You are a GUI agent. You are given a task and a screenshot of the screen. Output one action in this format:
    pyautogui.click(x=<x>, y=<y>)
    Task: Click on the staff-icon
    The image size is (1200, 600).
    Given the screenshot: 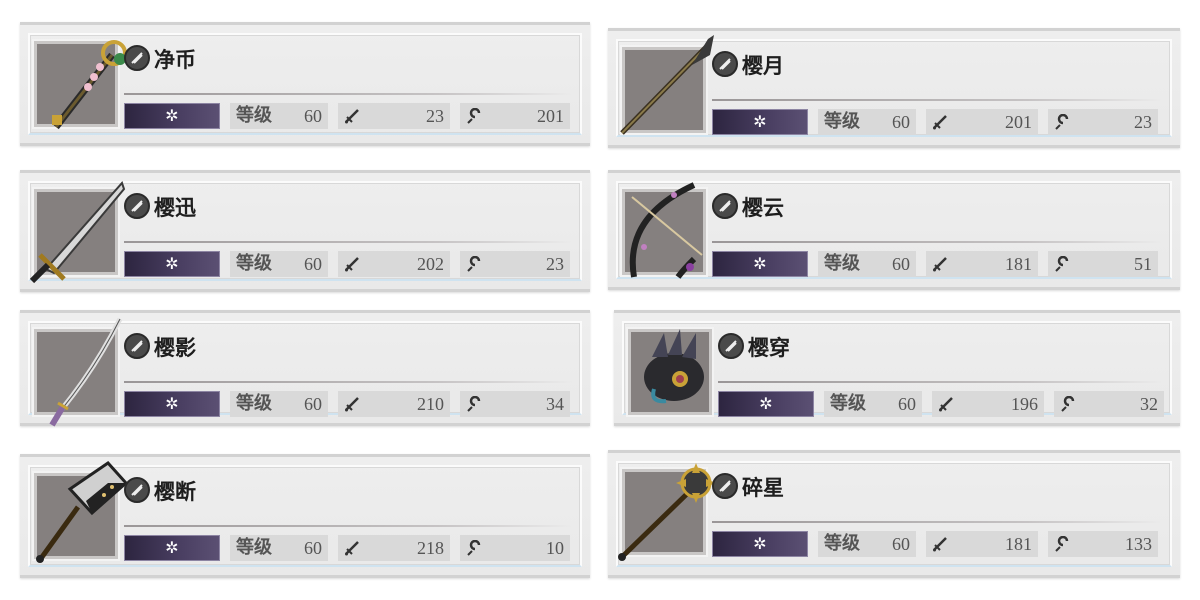 What is the action you would take?
    pyautogui.click(x=89, y=85)
    